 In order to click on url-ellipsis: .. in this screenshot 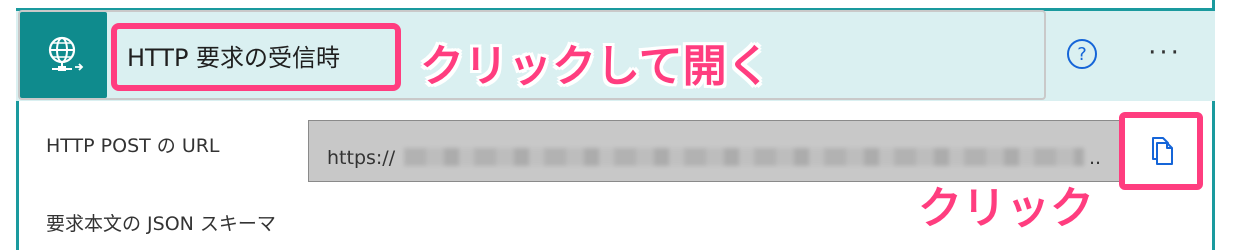, I will do `click(1095, 158)`.